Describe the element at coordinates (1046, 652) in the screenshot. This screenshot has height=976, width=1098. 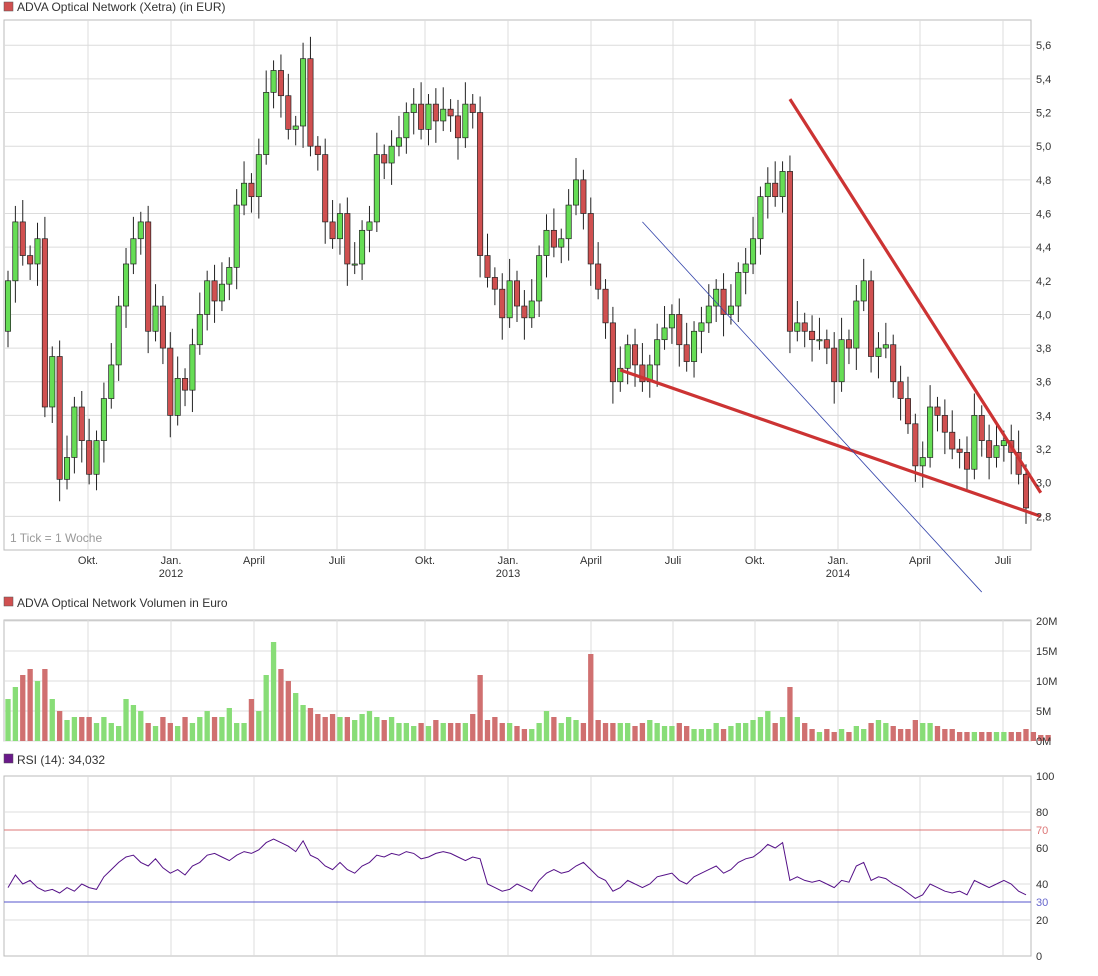
I see `volume-ytick-3: 15M` at that location.